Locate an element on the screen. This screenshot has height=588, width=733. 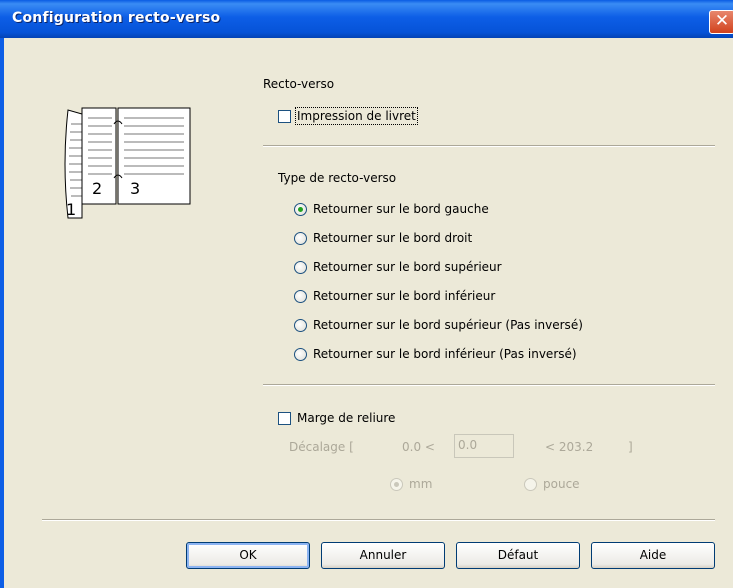
offset-input: 0.0 is located at coordinates (484, 446).